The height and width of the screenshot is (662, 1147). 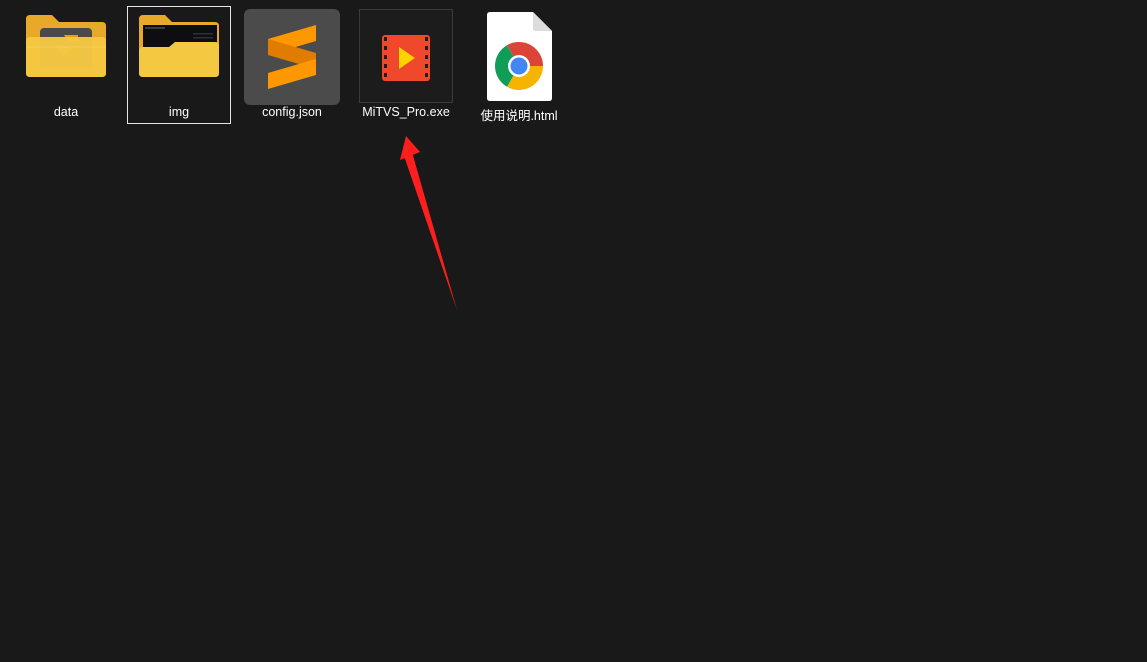 I want to click on file-label: img, so click(x=179, y=112).